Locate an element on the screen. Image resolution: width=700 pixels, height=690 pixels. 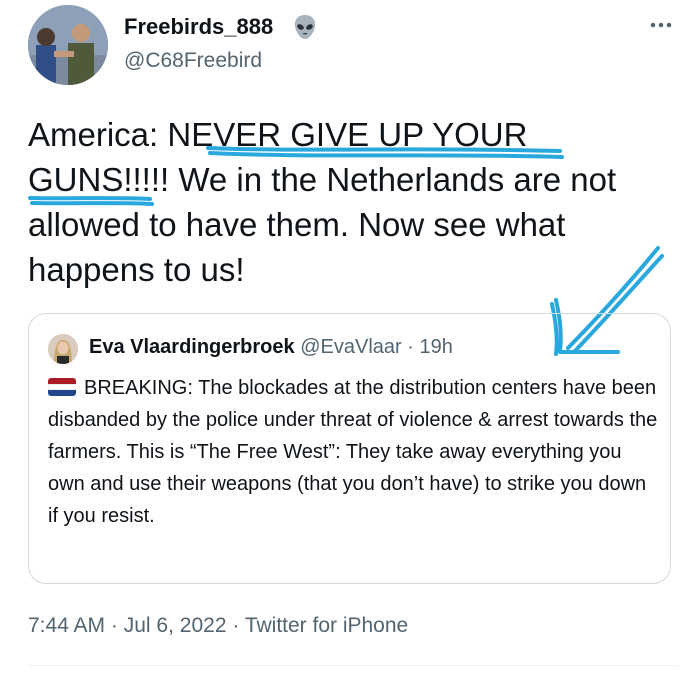
author-avatar is located at coordinates (68, 45).